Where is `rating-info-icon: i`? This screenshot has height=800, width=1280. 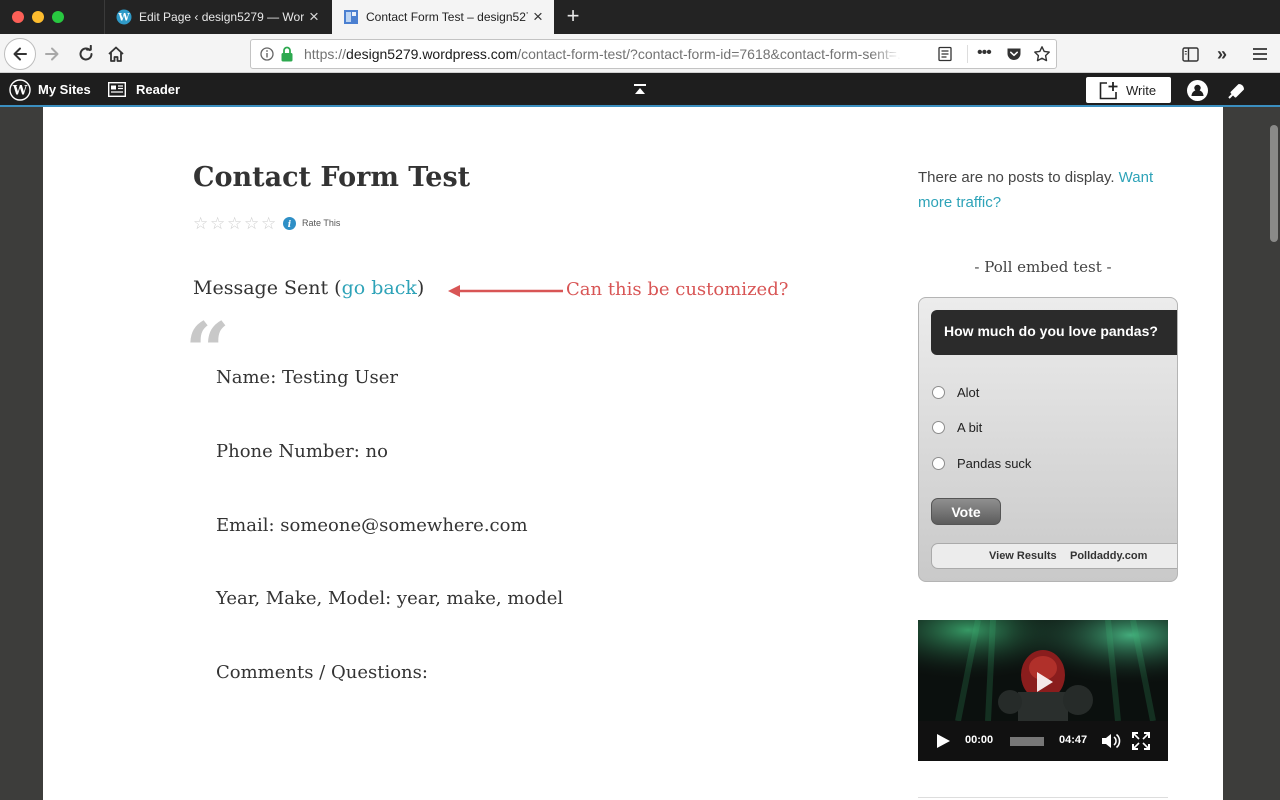 rating-info-icon: i is located at coordinates (289, 223).